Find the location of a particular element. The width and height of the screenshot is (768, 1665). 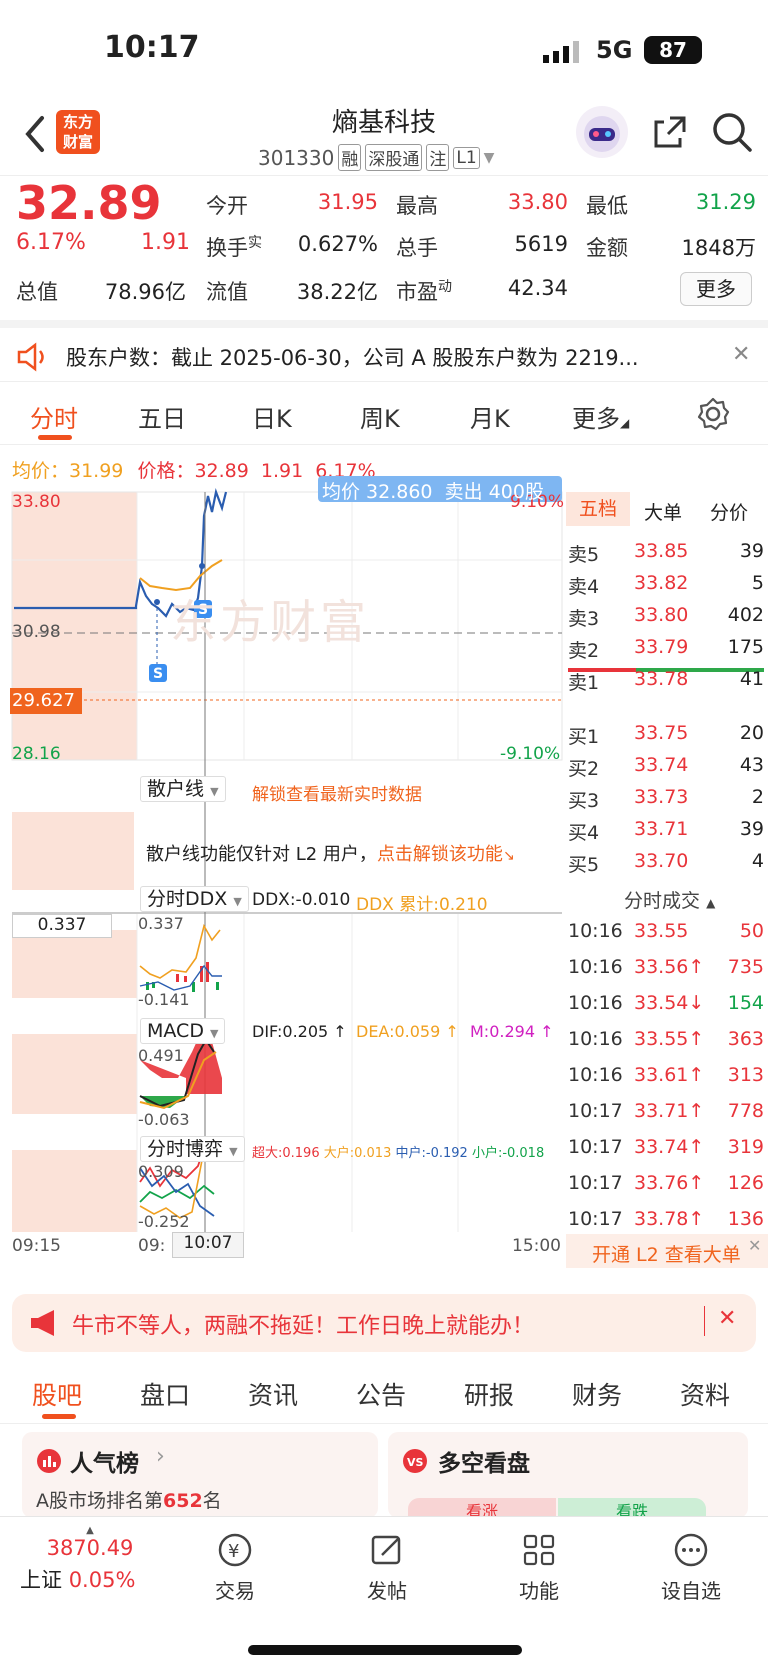

trade-row: 10:16 33.55 50 is located at coordinates (666, 931).